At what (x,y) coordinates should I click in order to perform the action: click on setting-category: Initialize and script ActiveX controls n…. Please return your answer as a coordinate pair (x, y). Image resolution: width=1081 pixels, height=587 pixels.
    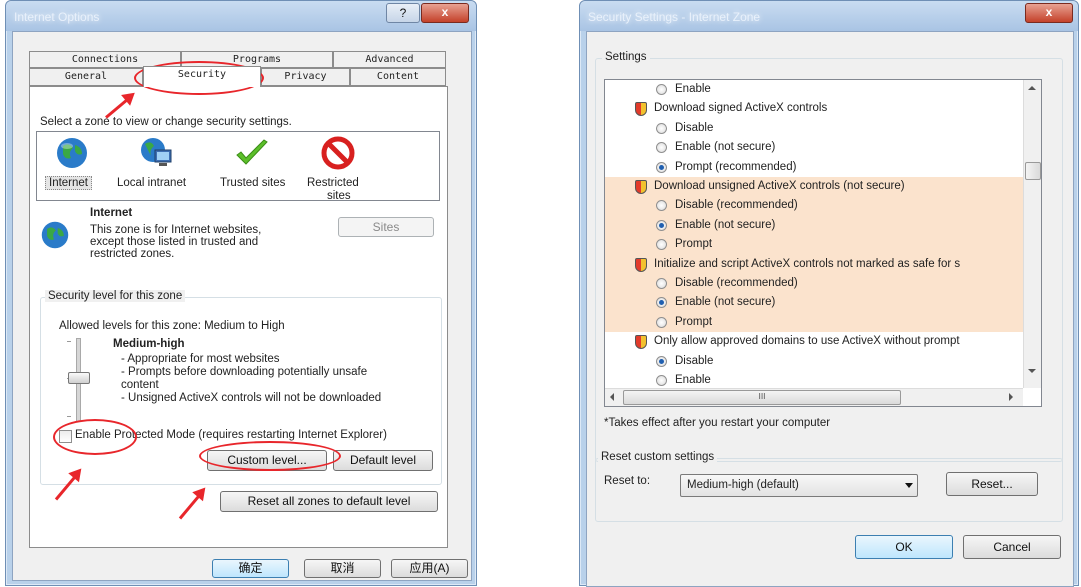
    Looking at the image, I should click on (814, 264).